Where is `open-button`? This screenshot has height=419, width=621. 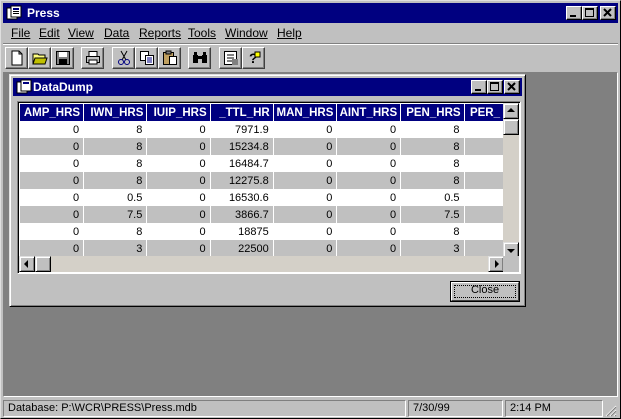 open-button is located at coordinates (39, 58).